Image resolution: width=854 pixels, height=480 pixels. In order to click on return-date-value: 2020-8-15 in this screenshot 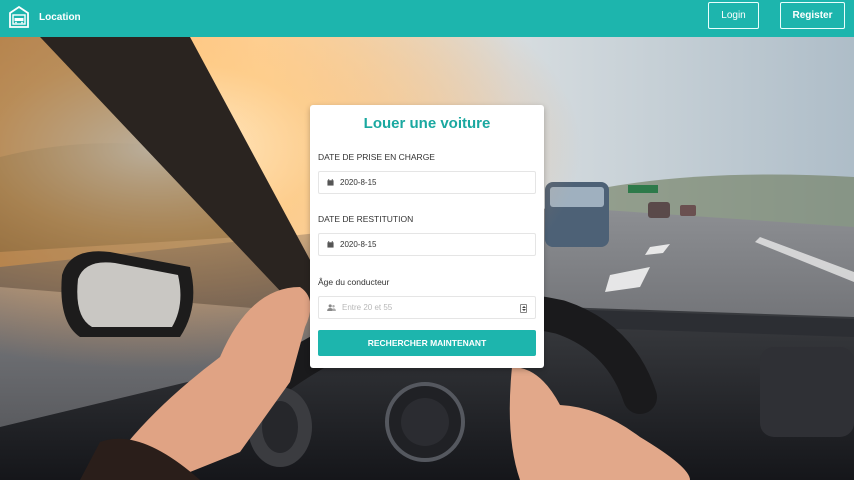, I will do `click(358, 244)`.